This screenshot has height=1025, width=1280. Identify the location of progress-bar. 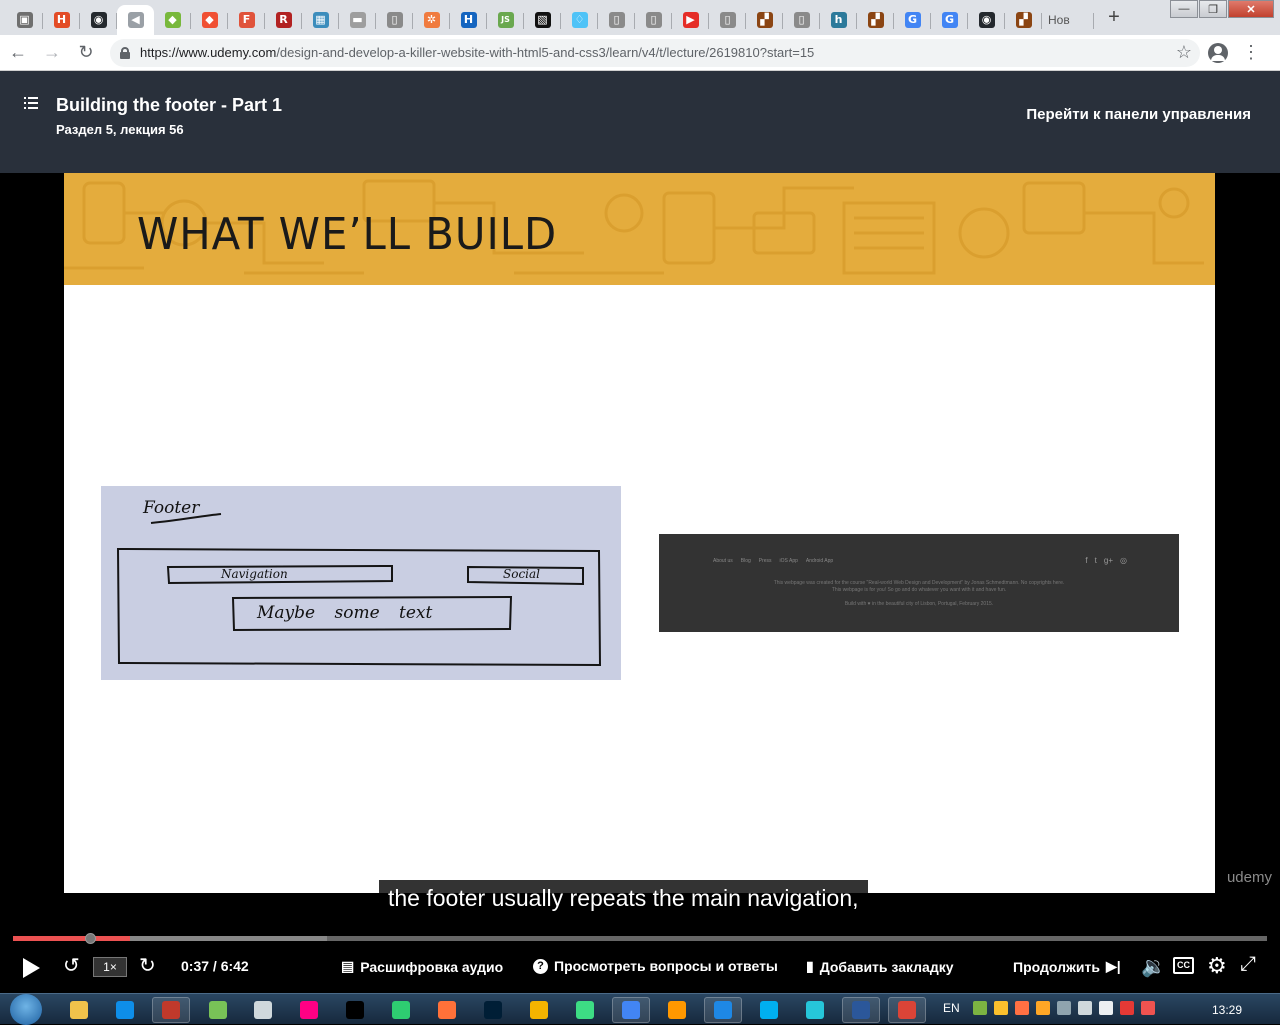
(640, 938).